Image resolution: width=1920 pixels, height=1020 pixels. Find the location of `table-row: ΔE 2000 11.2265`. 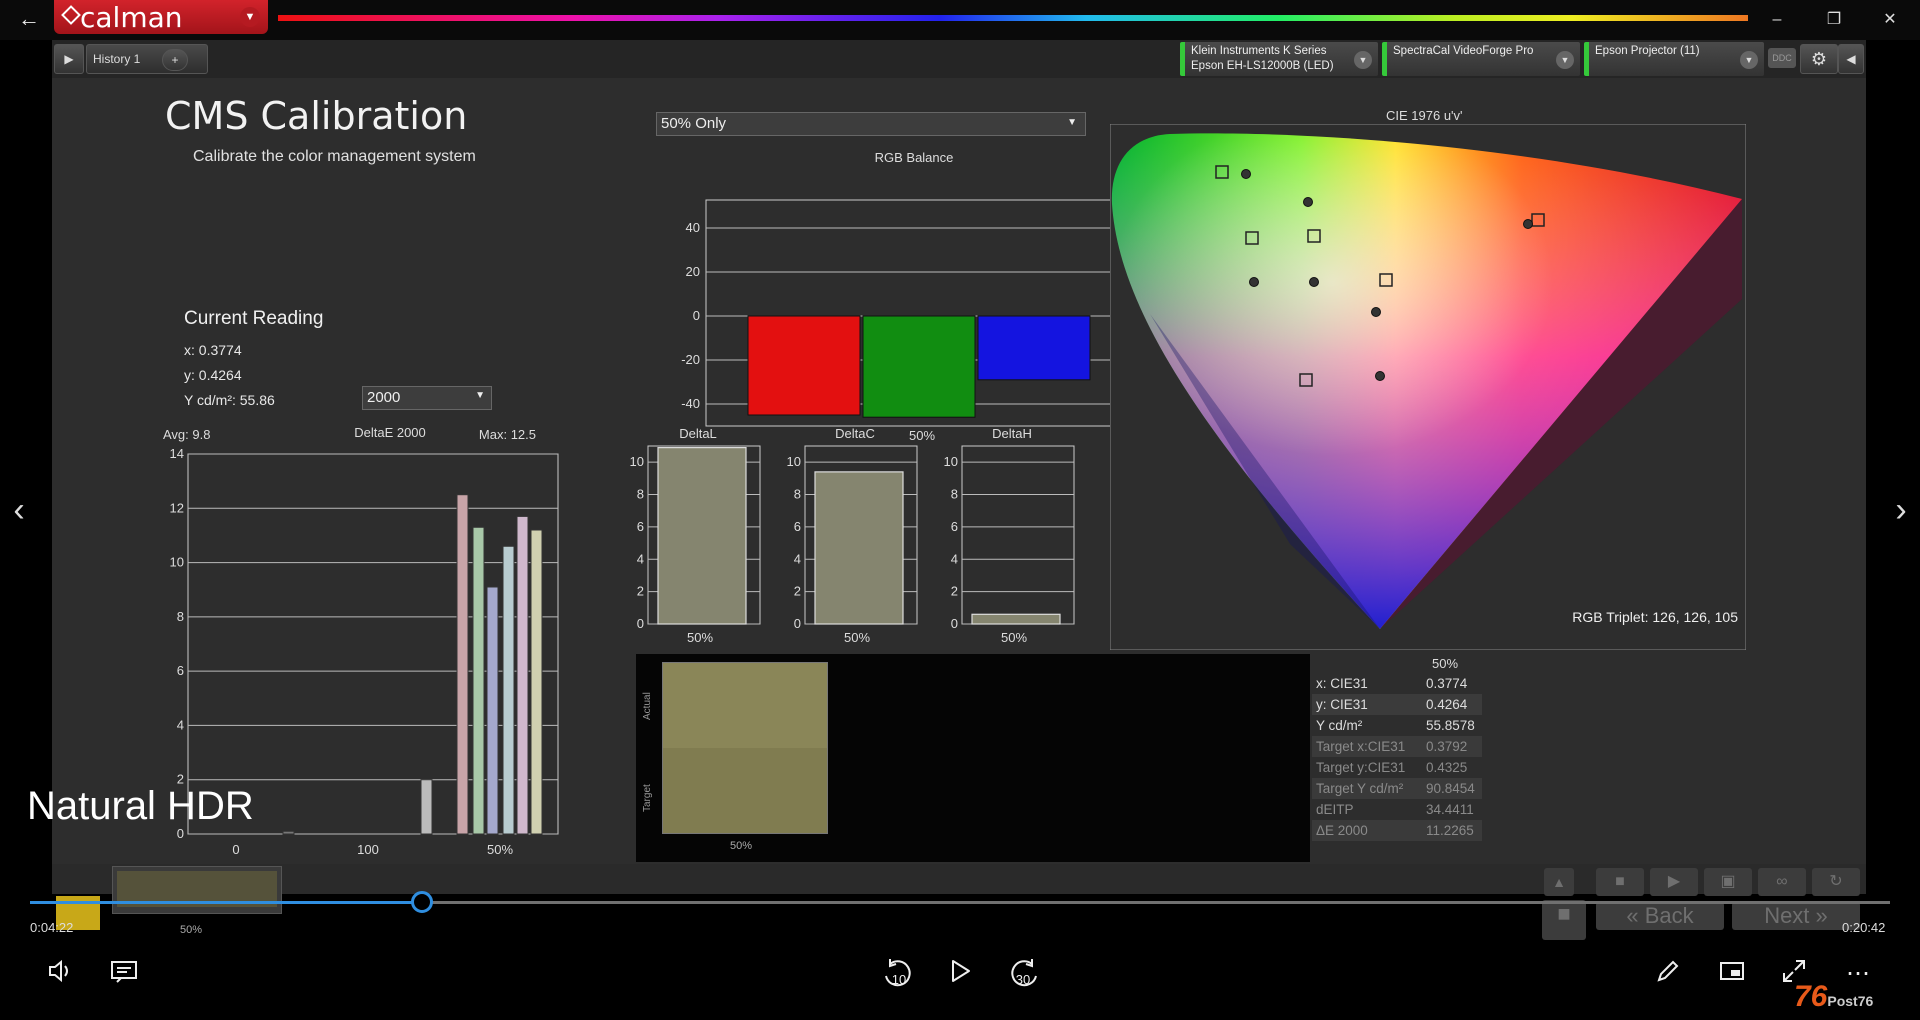

table-row: ΔE 2000 11.2265 is located at coordinates (1397, 830).